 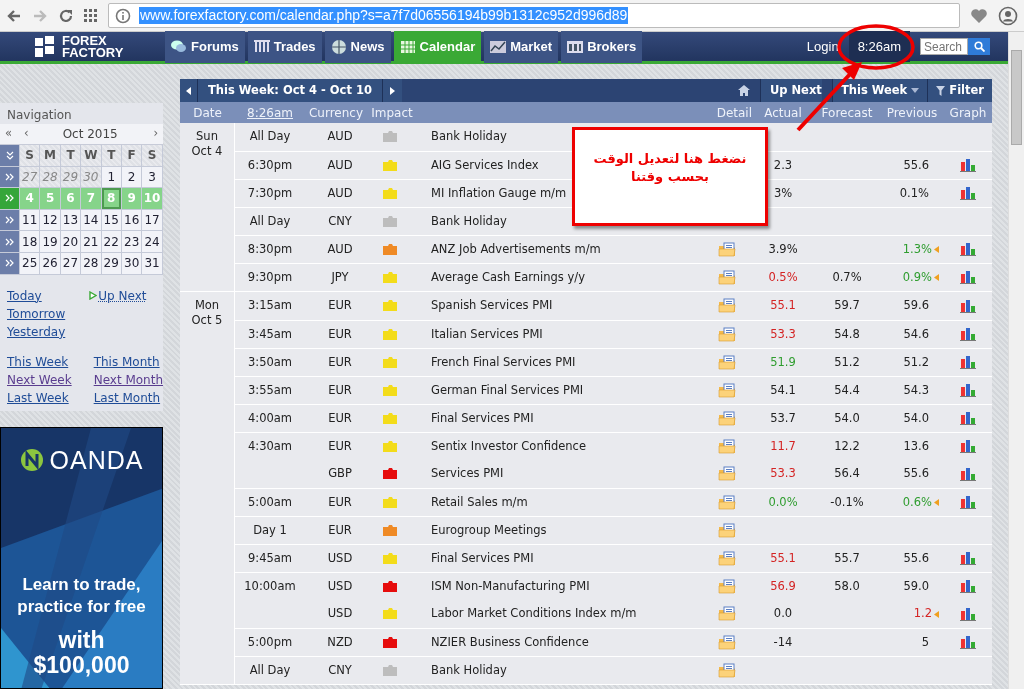 I want to click on heart-icon, so click(x=979, y=15).